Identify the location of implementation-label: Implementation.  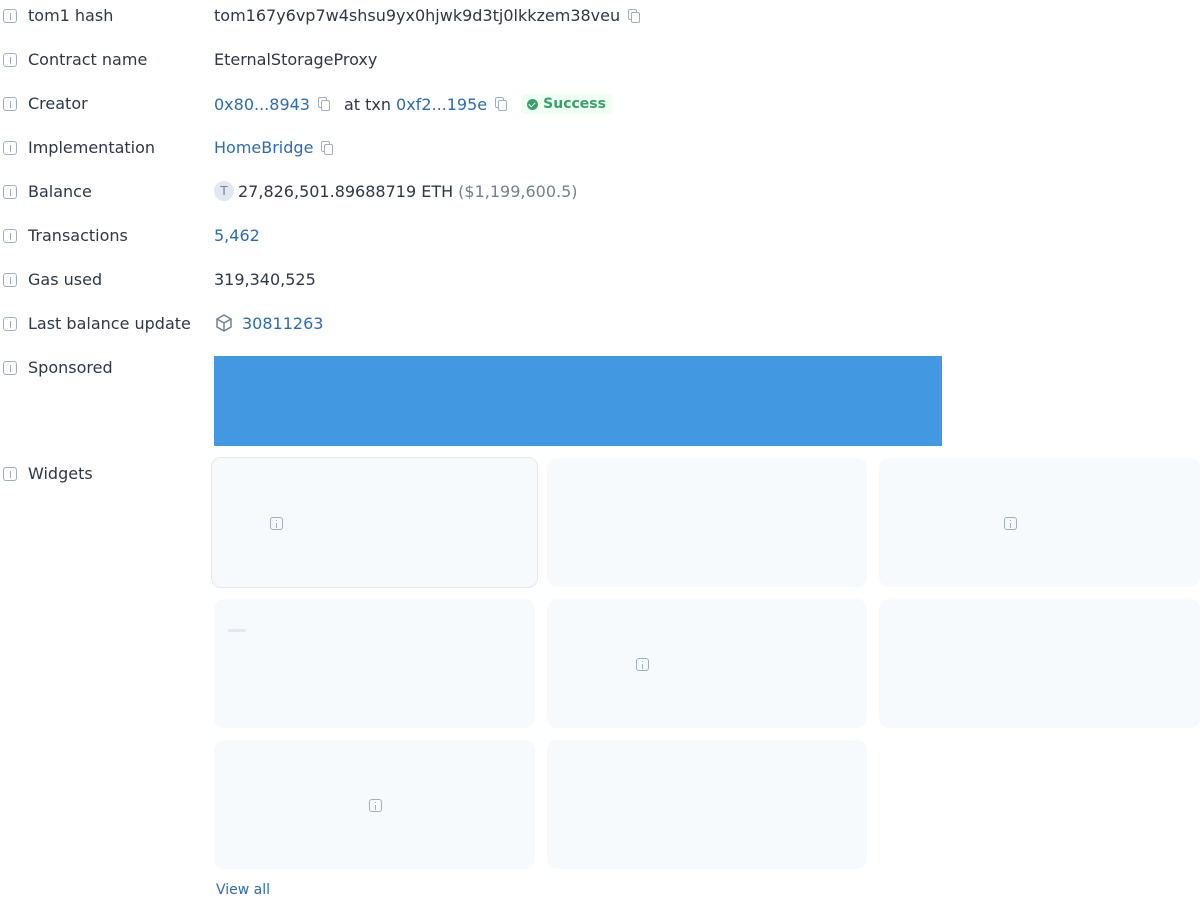
(92, 147).